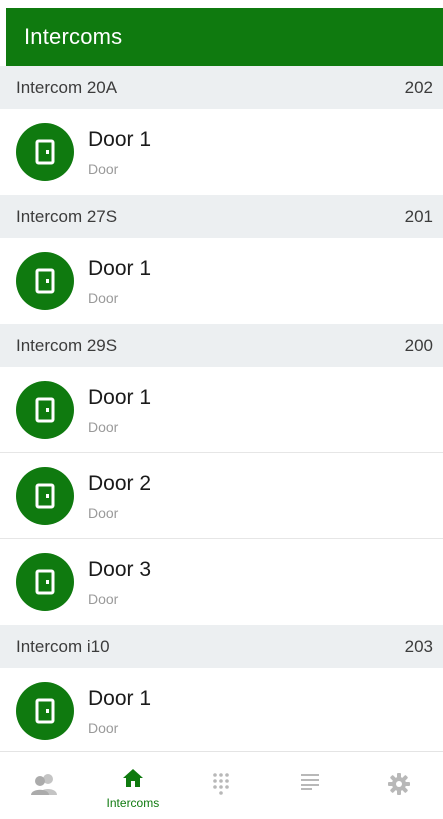  Describe the element at coordinates (133, 780) in the screenshot. I see `home-icon` at that location.